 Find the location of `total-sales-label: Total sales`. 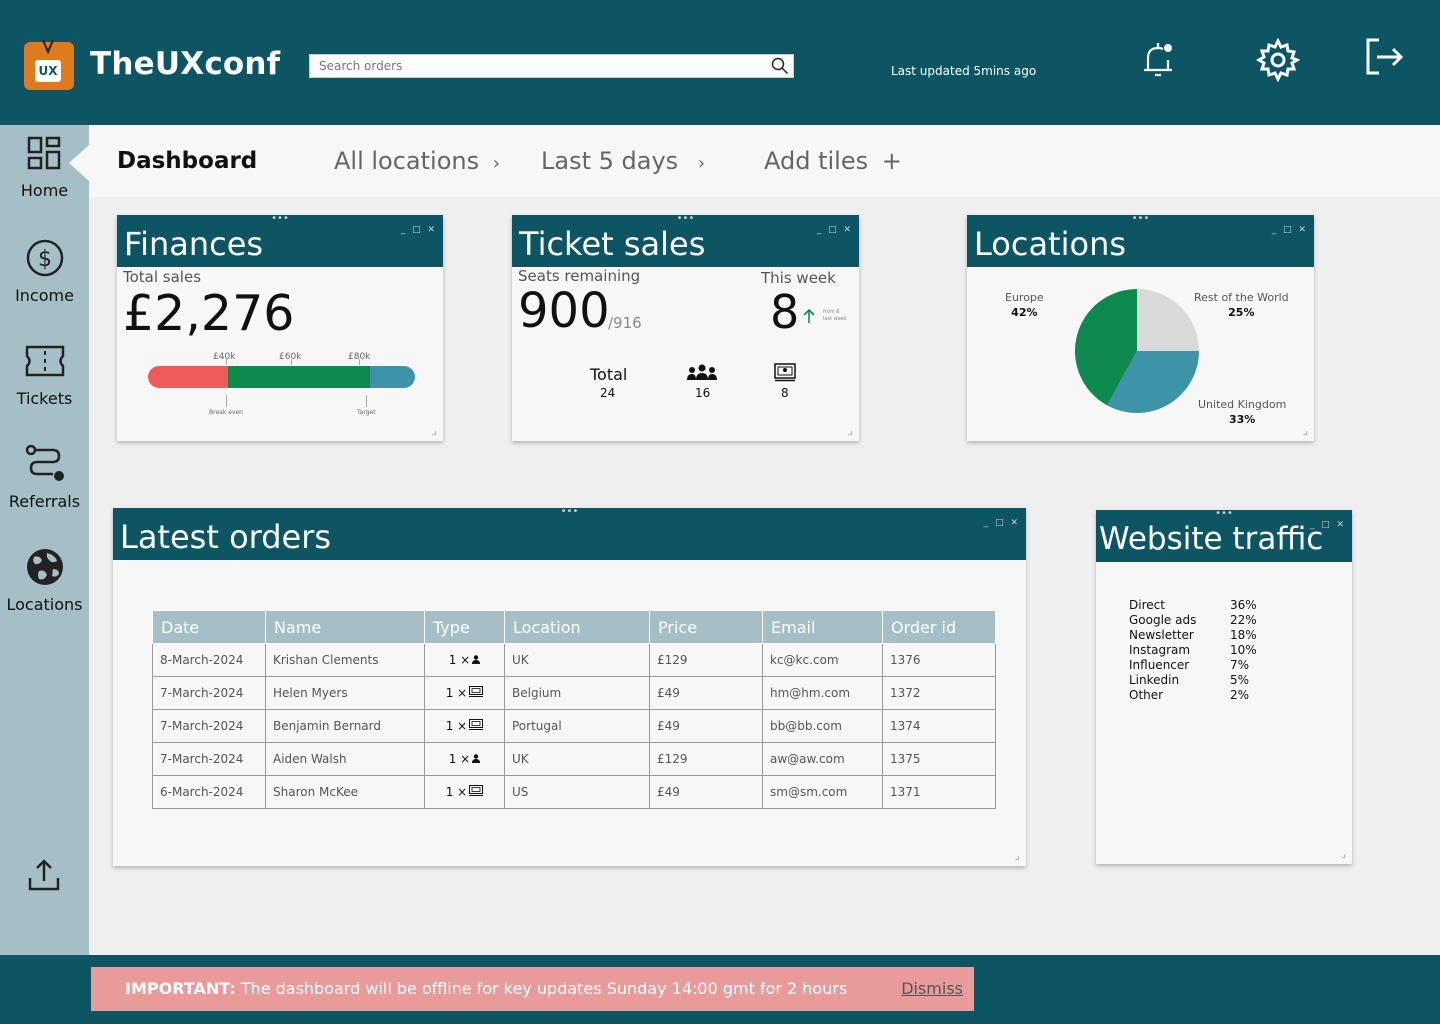

total-sales-label: Total sales is located at coordinates (162, 277).